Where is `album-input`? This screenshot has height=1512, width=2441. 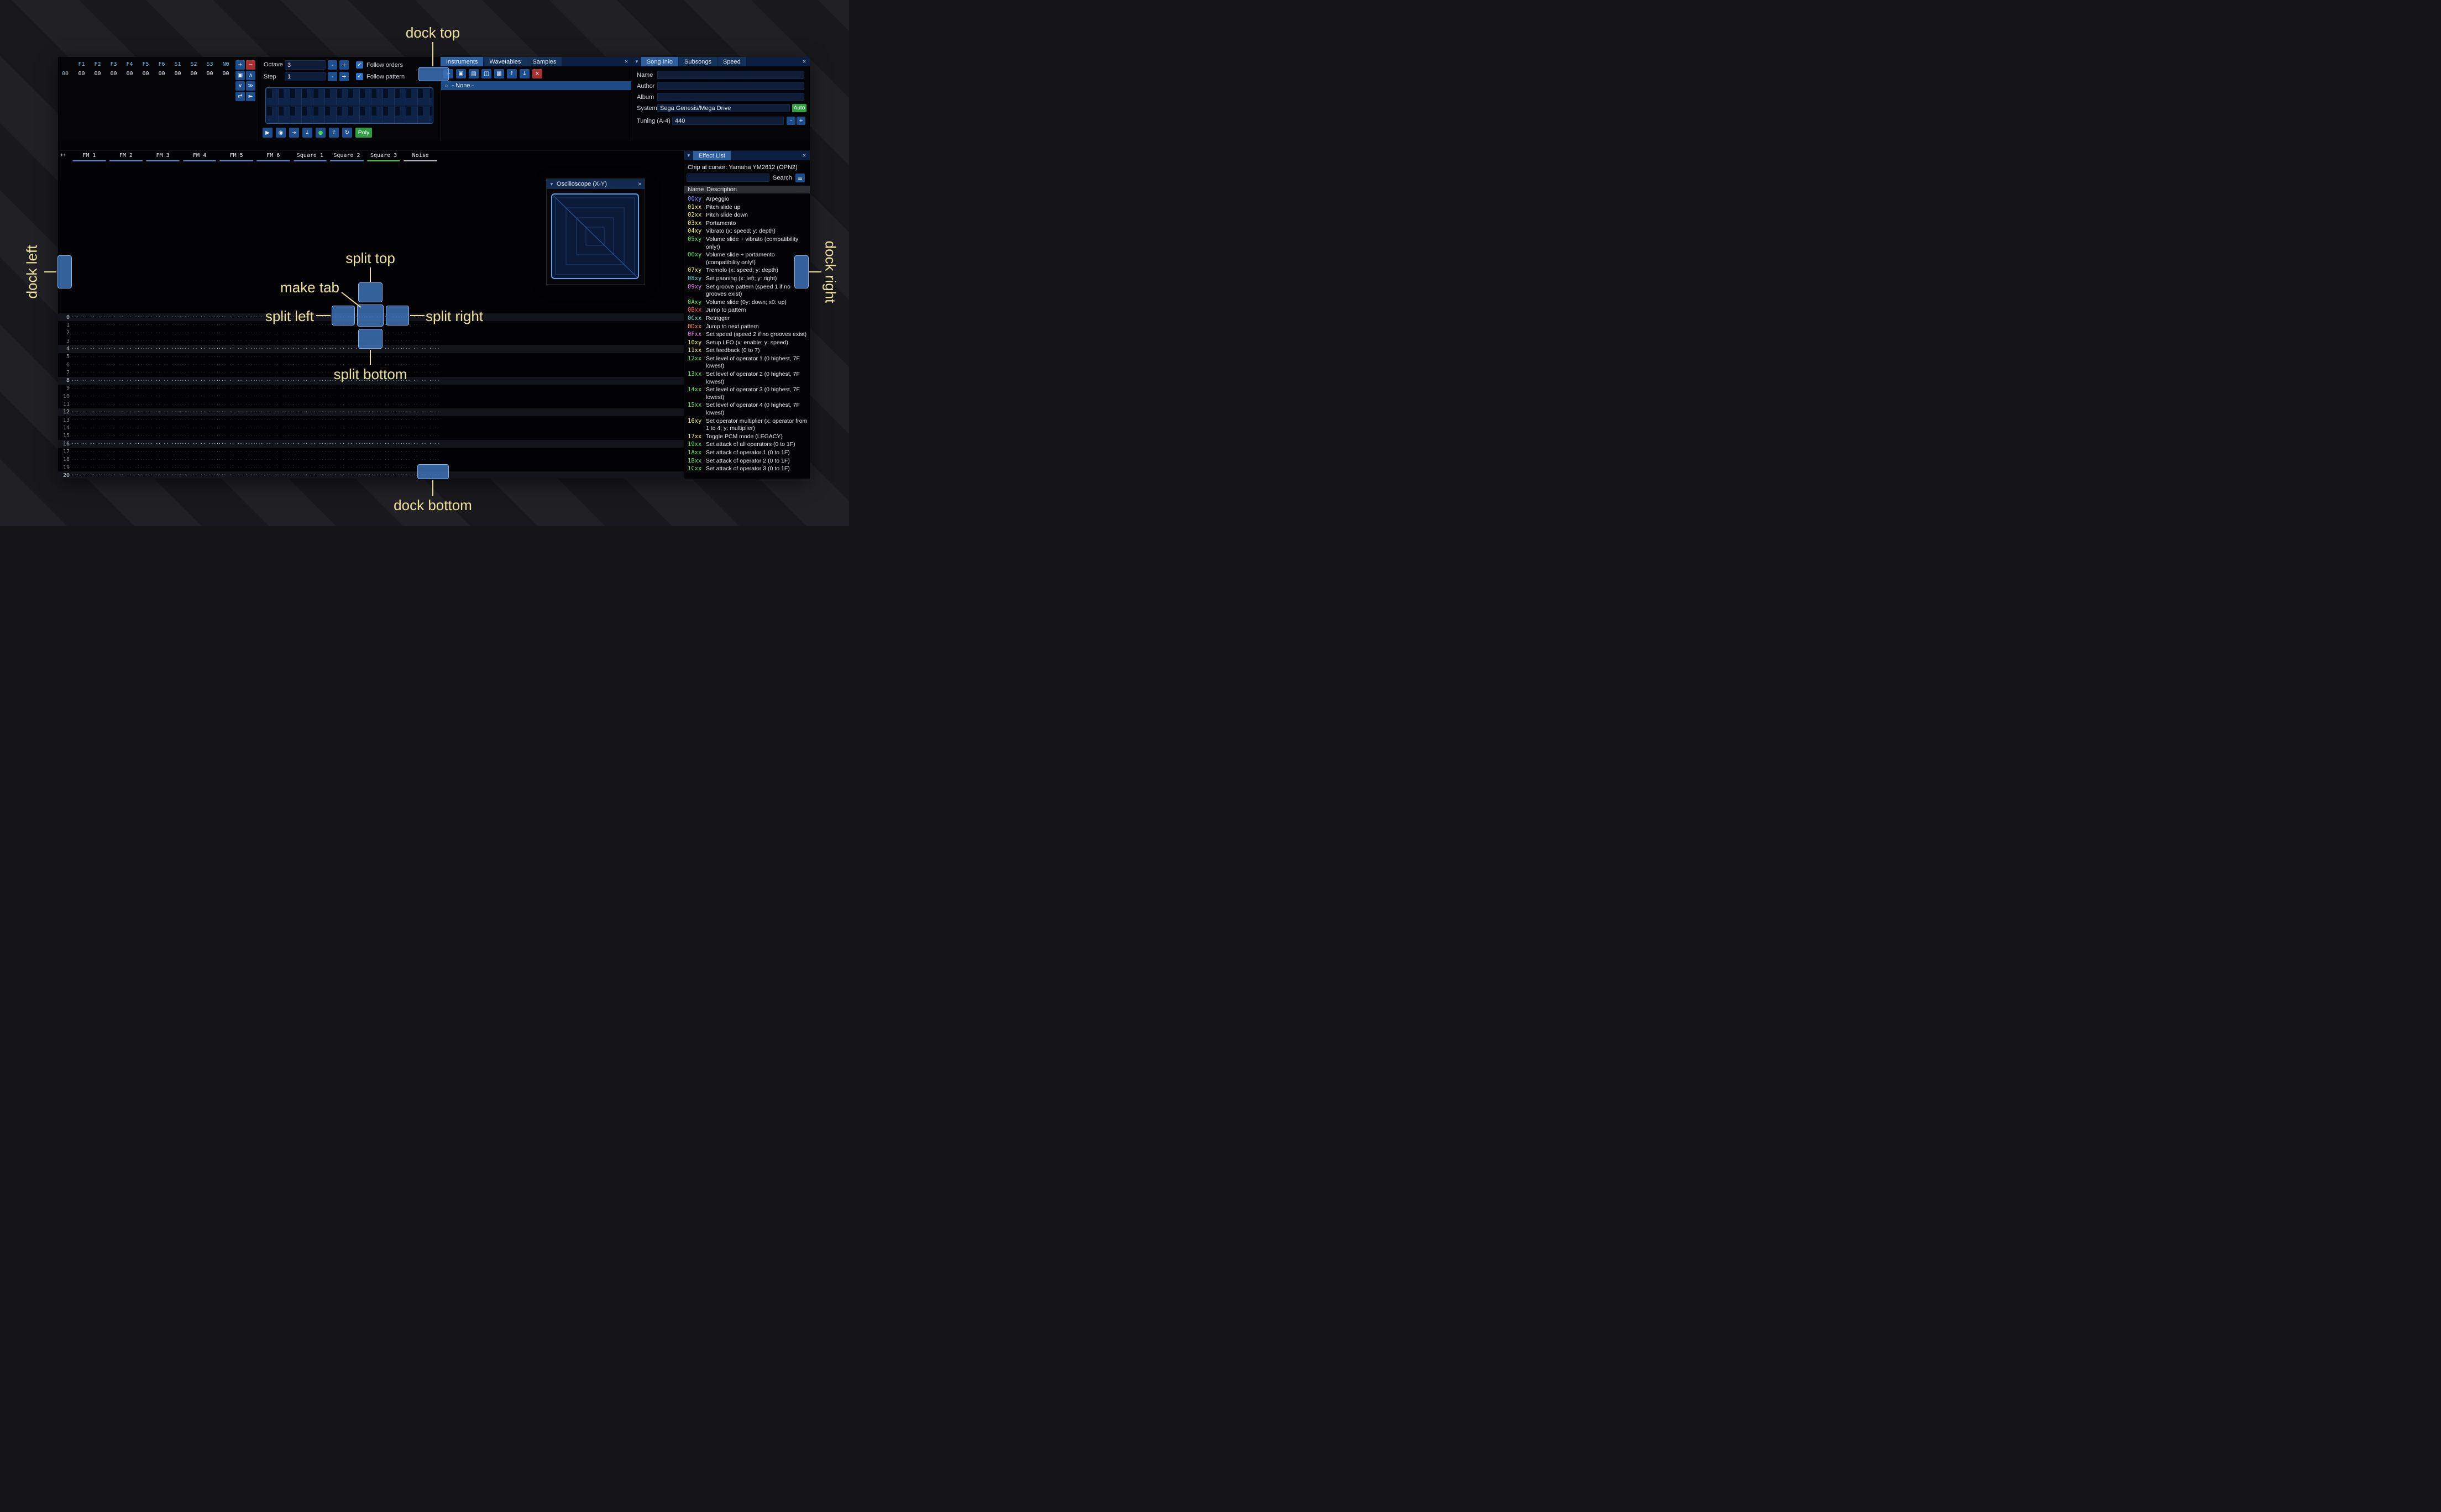 album-input is located at coordinates (730, 97).